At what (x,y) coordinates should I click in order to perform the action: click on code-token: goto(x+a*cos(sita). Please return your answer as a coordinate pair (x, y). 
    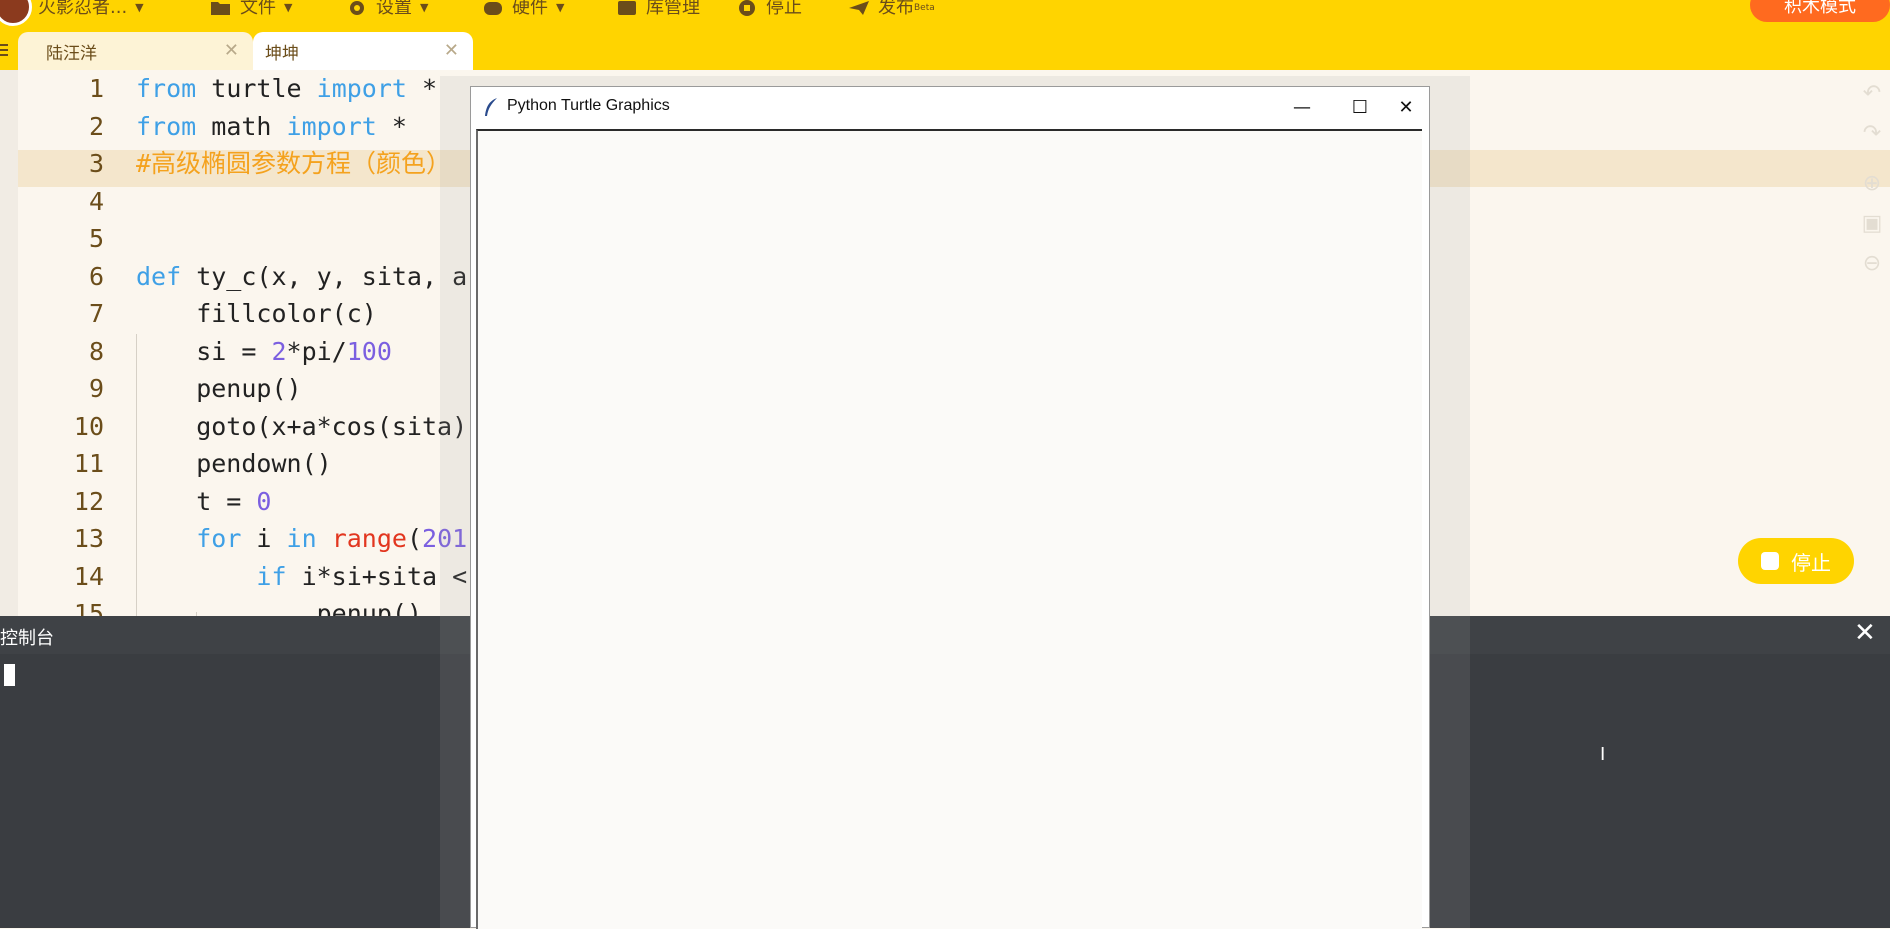
    Looking at the image, I should click on (302, 426).